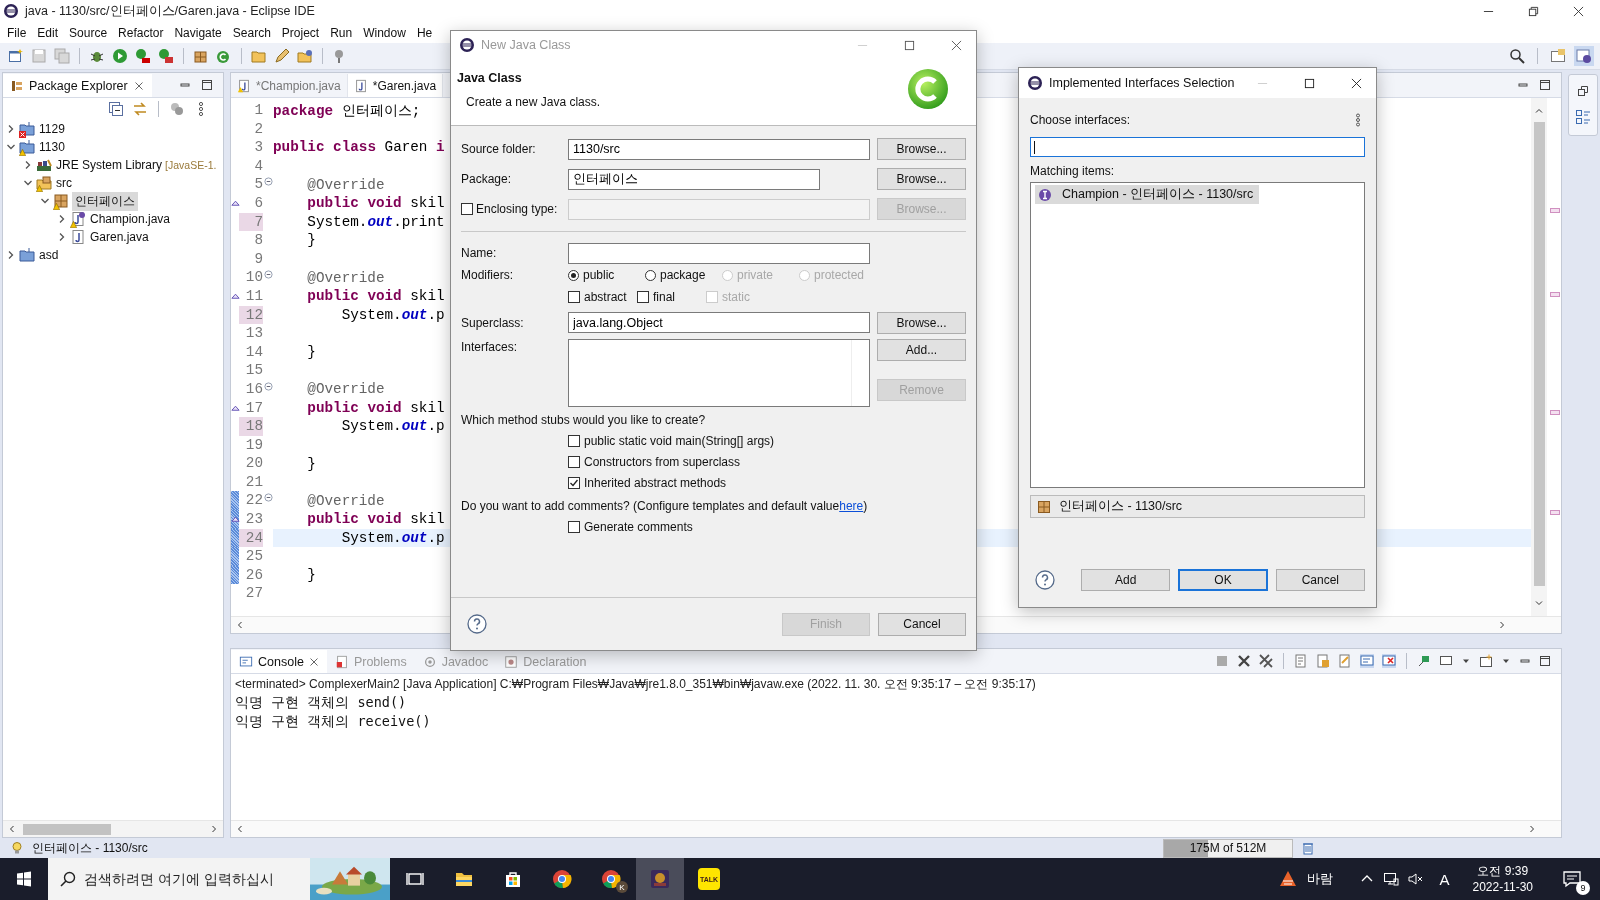 This screenshot has height=900, width=1600. I want to click on scroll-down-icon, so click(1539, 603).